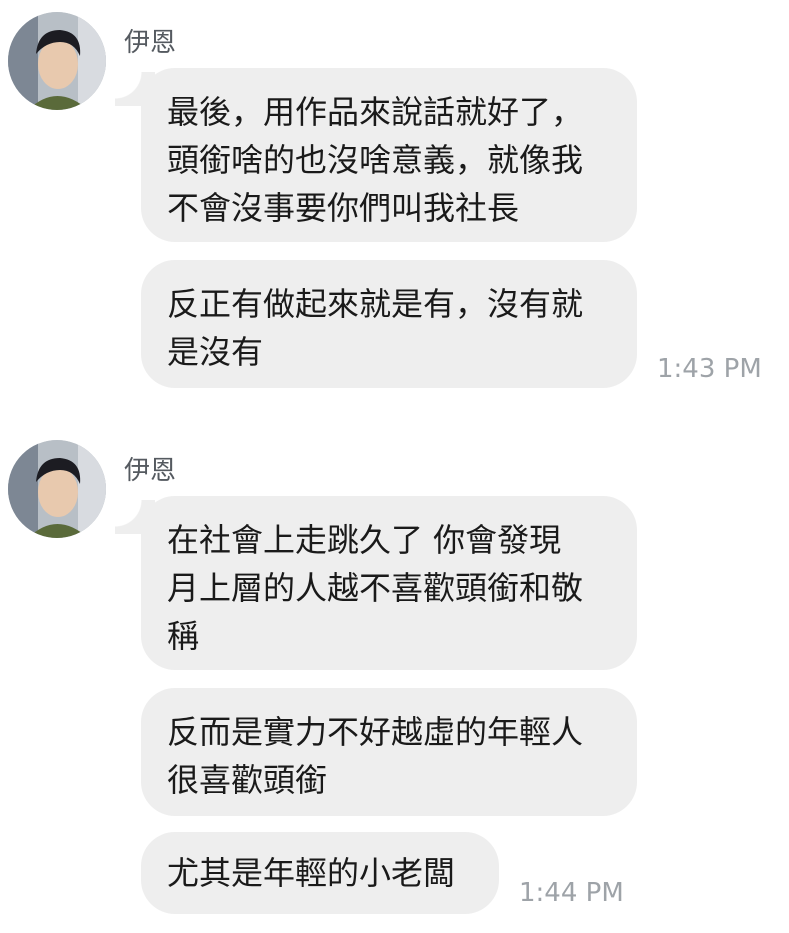 This screenshot has height=933, width=789. Describe the element at coordinates (571, 893) in the screenshot. I see `message-timestamp: 1:44 PM` at that location.